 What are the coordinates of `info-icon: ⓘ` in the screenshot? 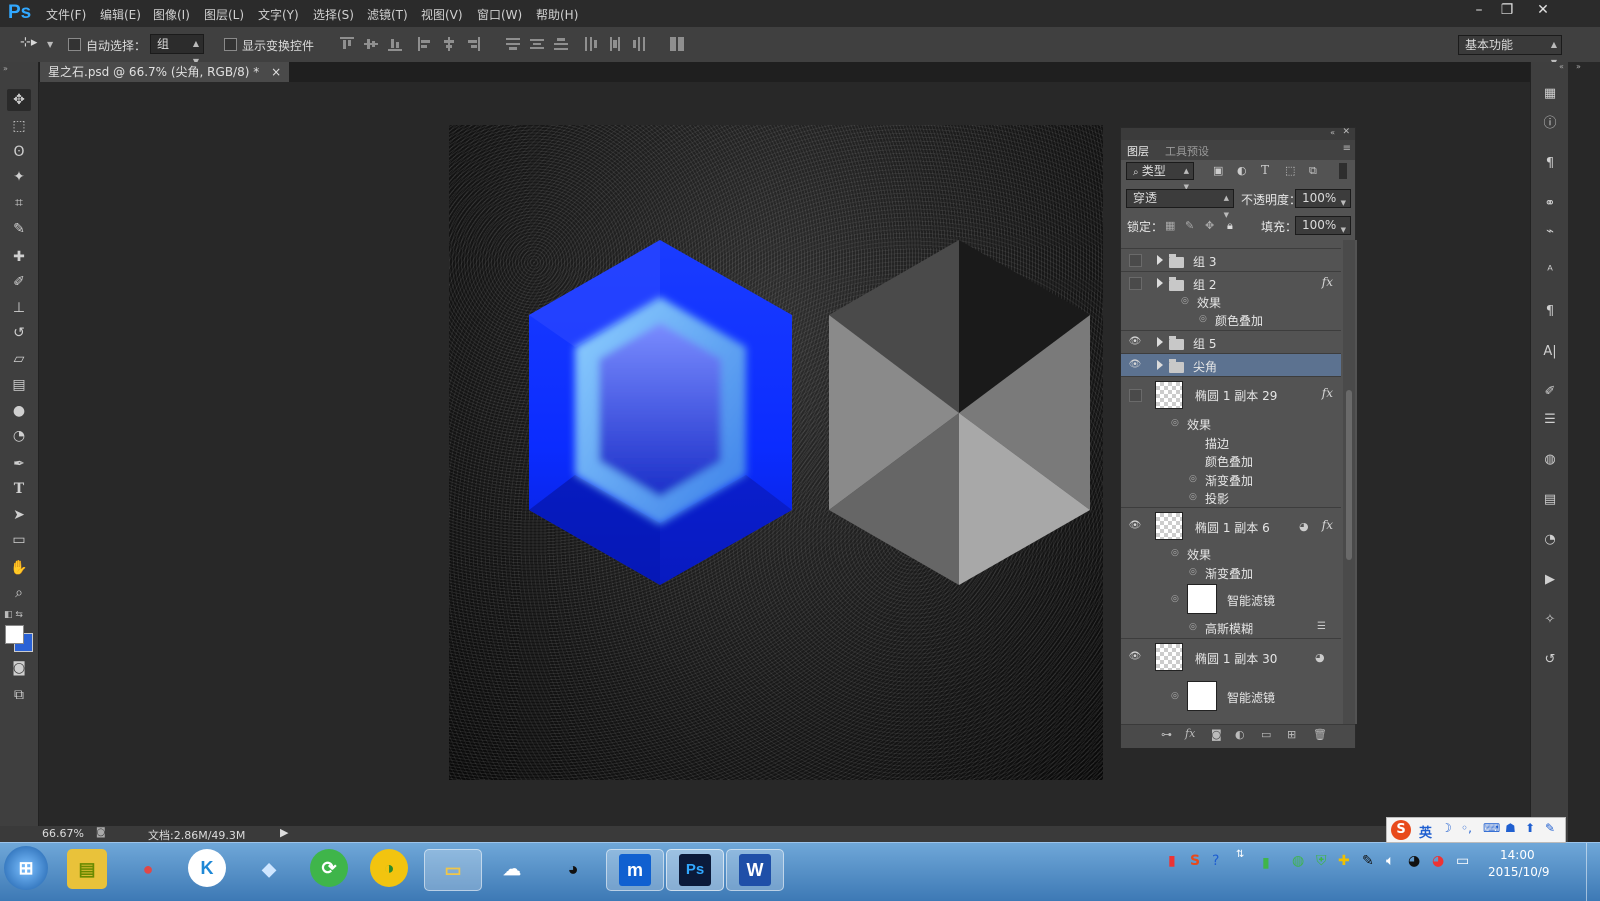 It's located at (1550, 124).